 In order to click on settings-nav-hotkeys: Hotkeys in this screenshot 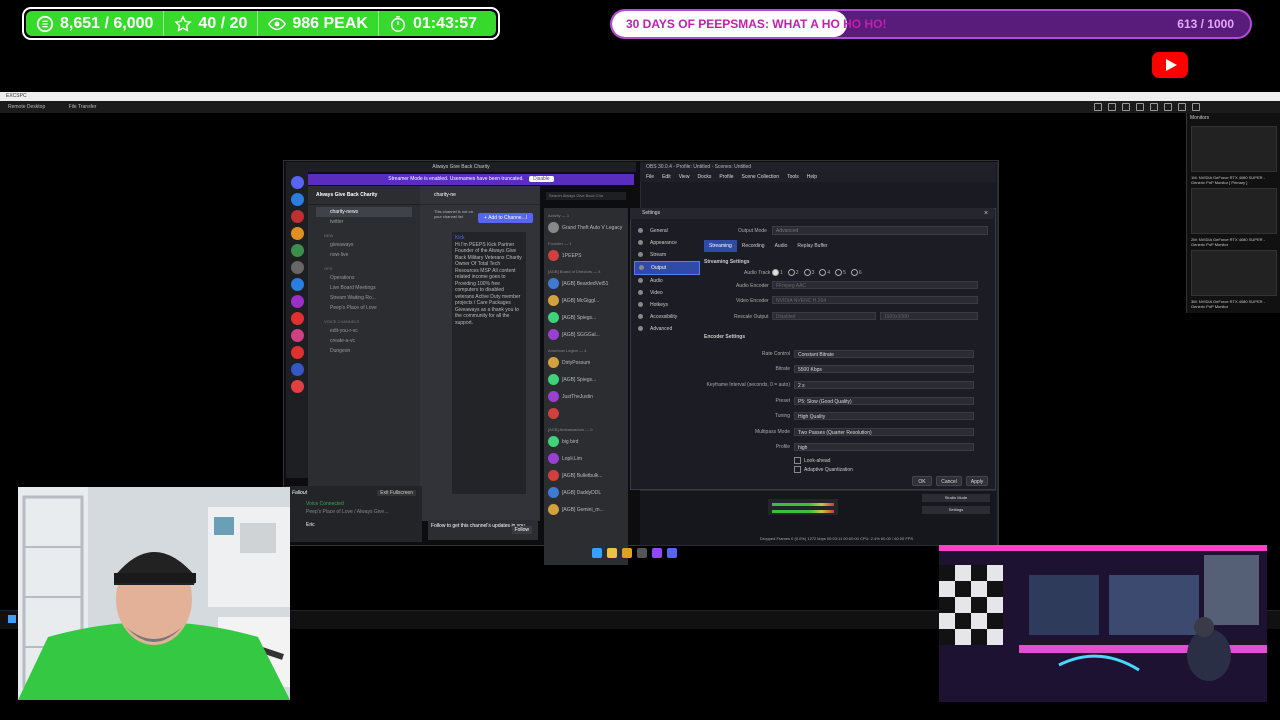, I will do `click(667, 305)`.